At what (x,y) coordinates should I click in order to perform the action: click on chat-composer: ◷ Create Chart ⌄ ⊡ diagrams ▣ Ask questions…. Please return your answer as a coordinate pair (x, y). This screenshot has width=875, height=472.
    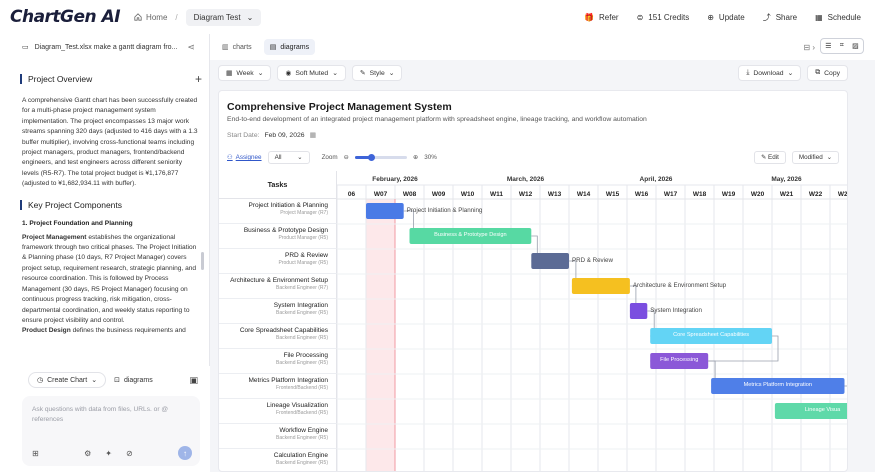
    Looking at the image, I should click on (105, 419).